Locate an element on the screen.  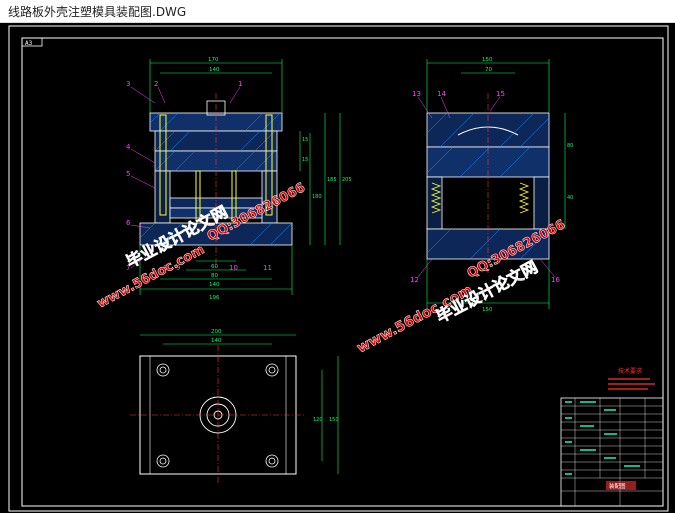
balloon-5: 5 is located at coordinates (128, 174).